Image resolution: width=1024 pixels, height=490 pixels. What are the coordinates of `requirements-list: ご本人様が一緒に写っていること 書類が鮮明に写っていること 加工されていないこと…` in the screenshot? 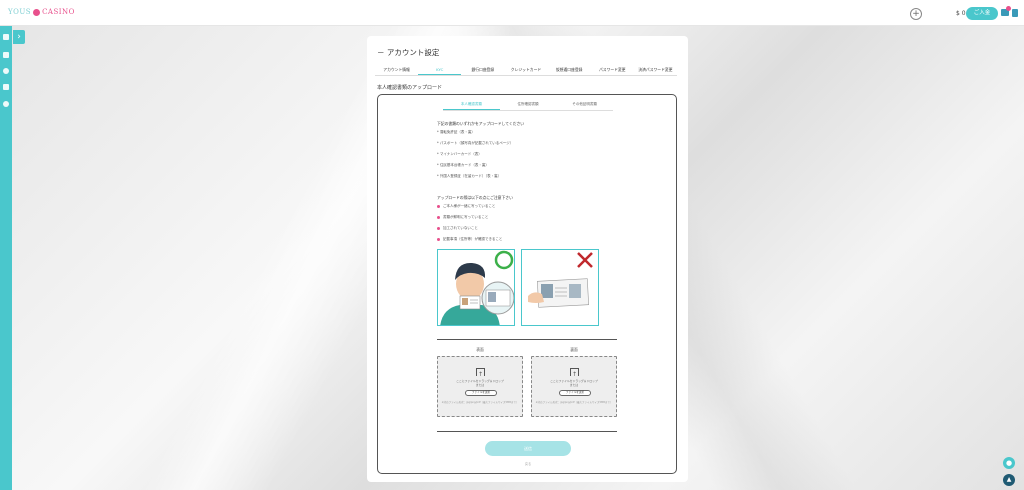 It's located at (469, 226).